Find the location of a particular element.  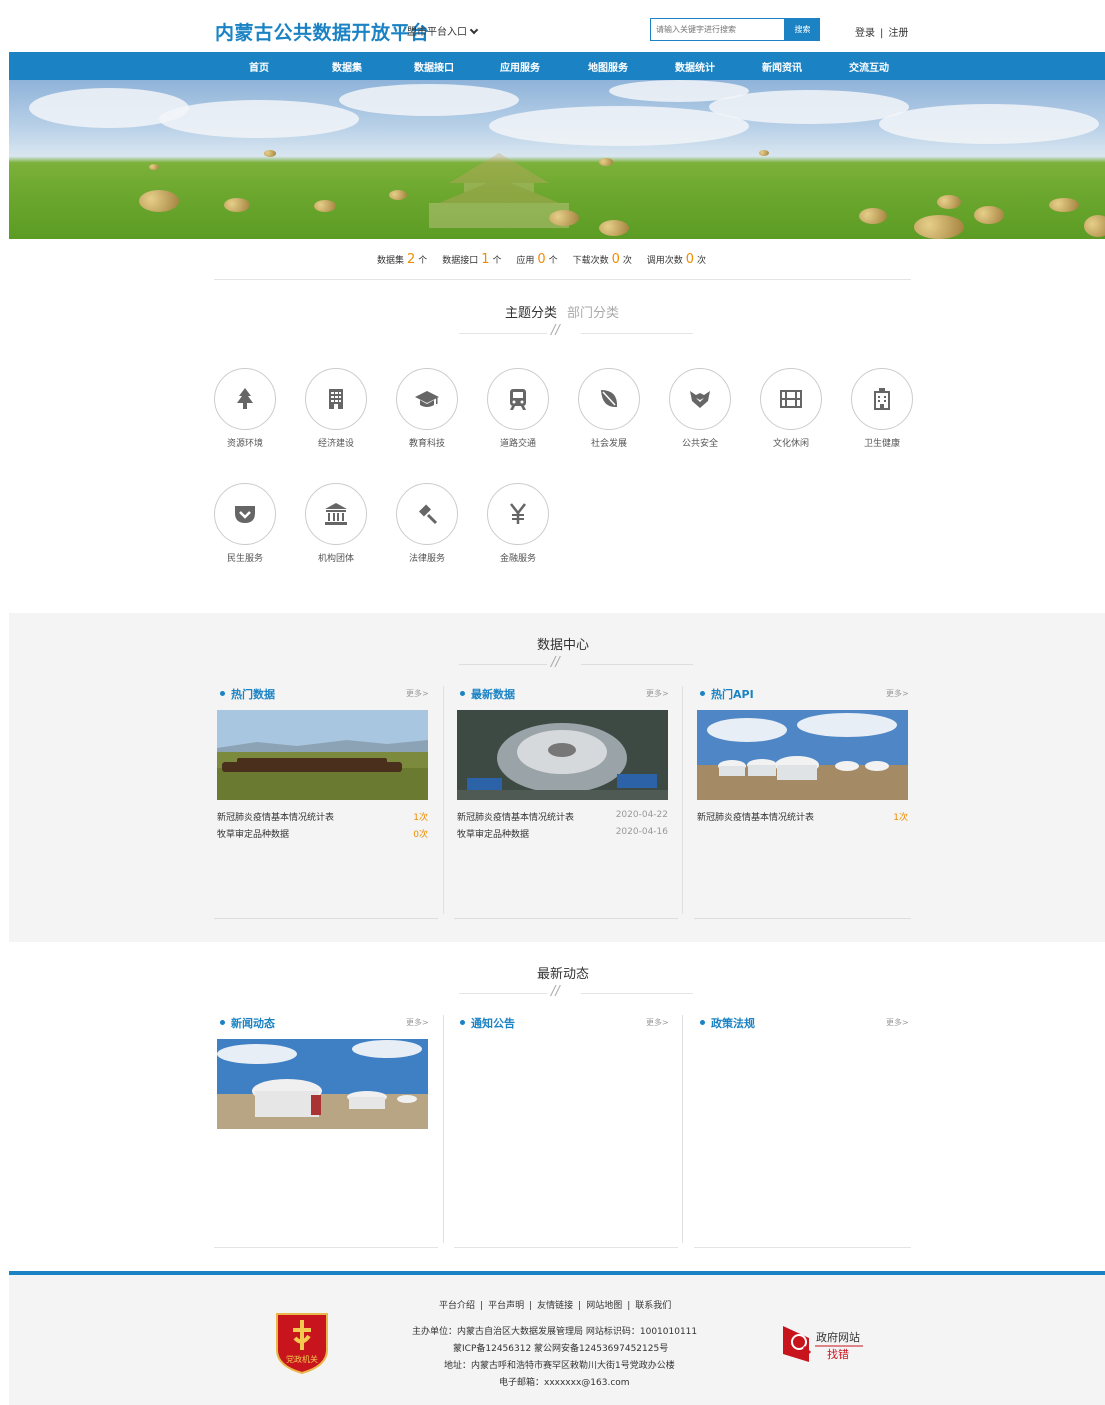

stat-apis: 数据接口 1 个 is located at coordinates (471, 259).